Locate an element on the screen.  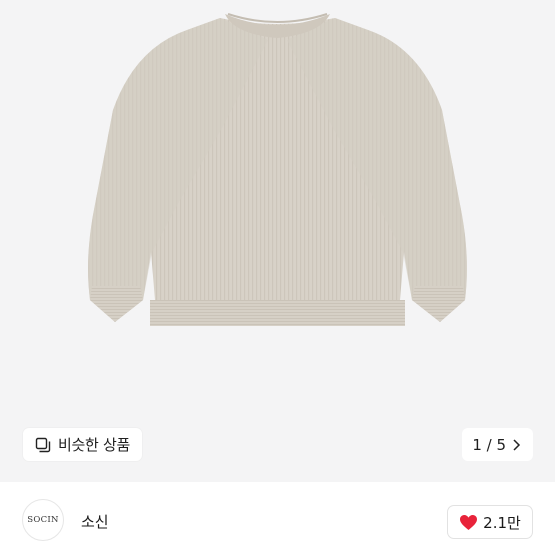
image-pager-button: 1 / 5 is located at coordinates (497, 444).